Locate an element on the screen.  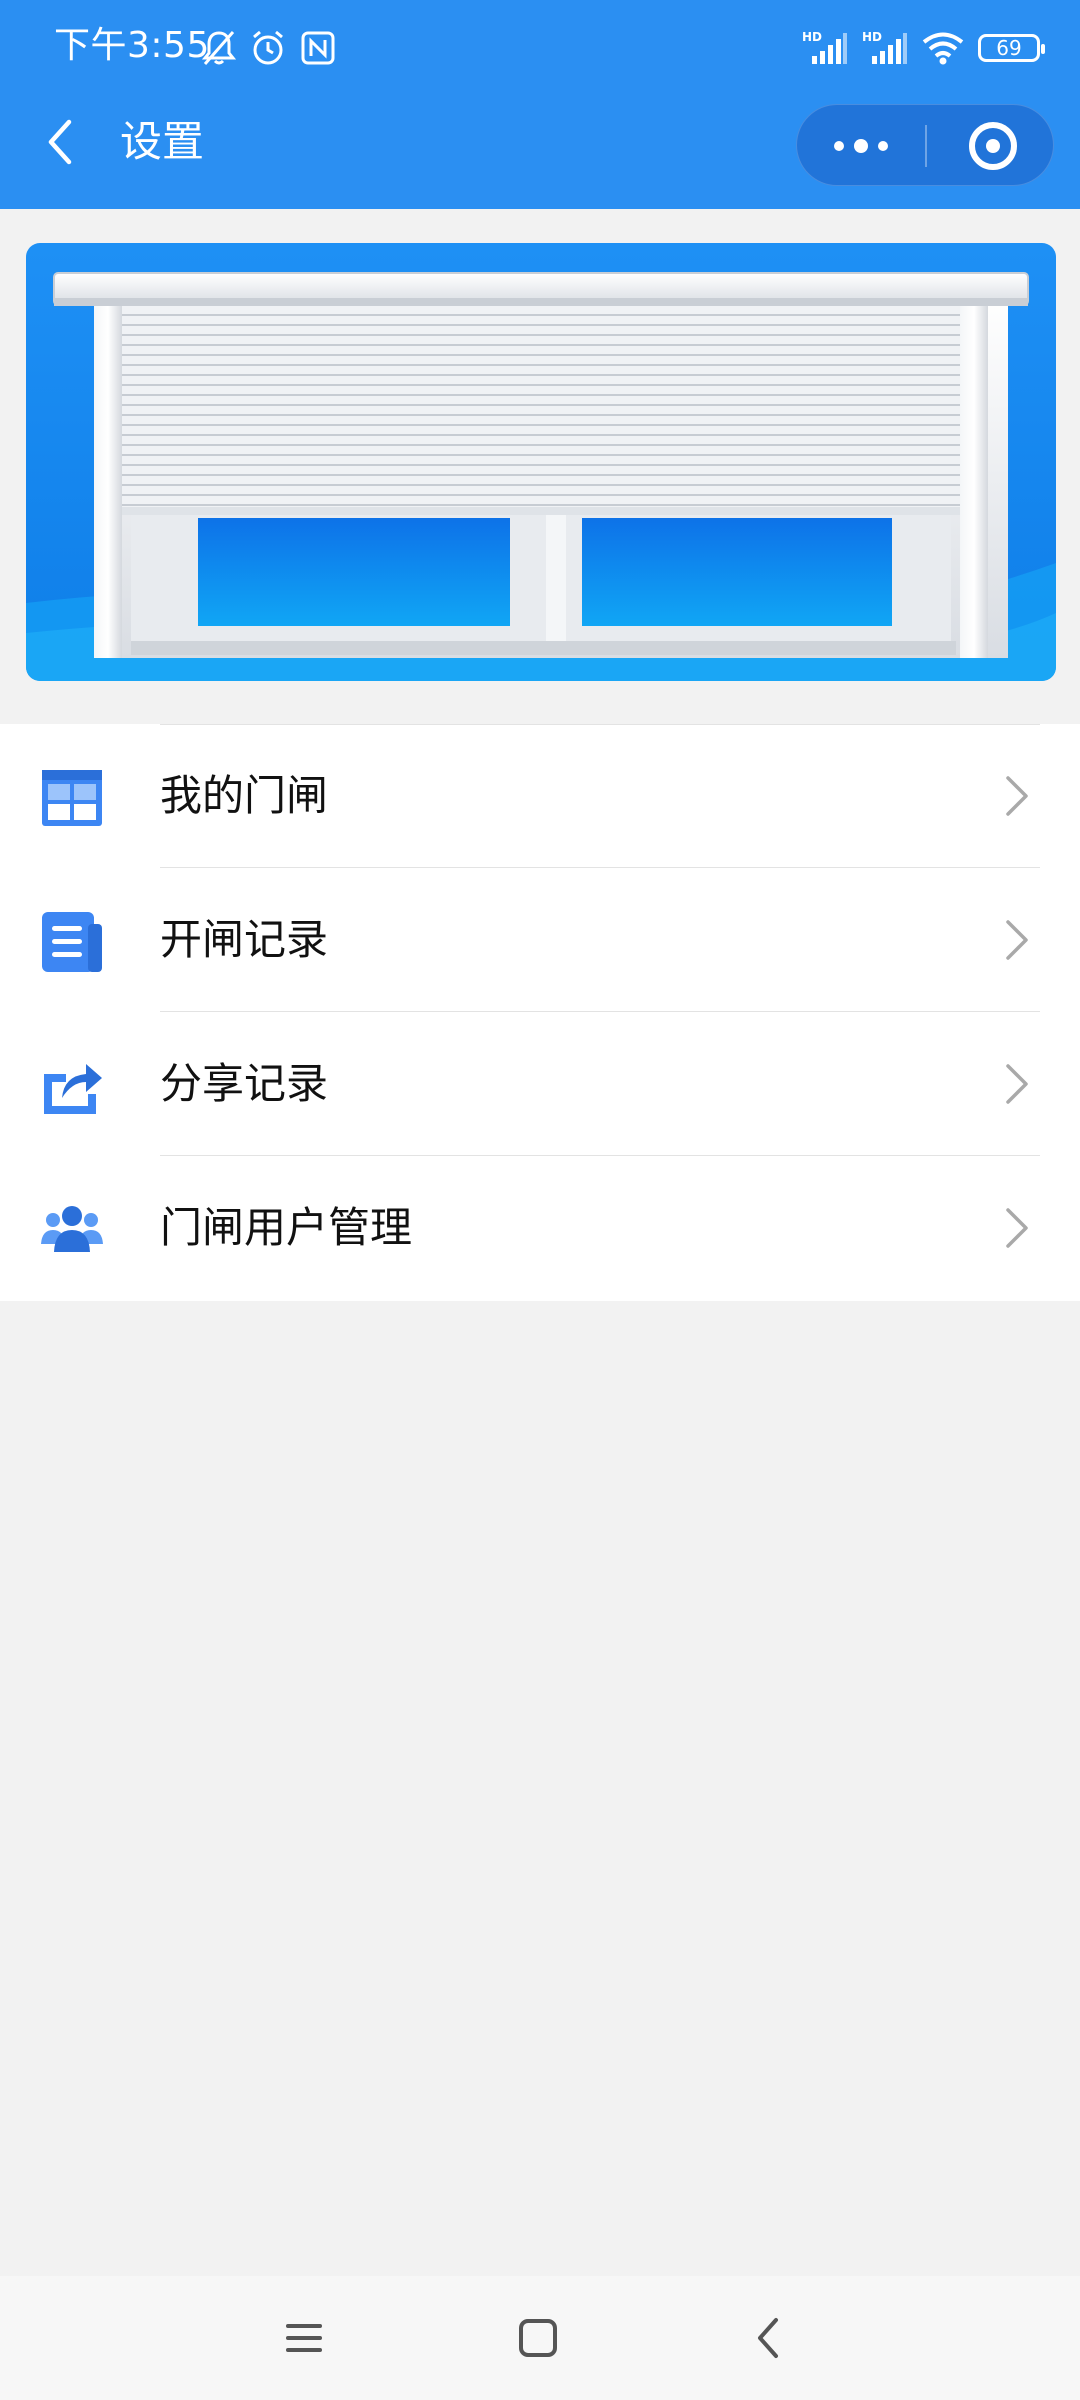
top-header: 下午3:55 HD HD 69 设置 is located at coordinates (540, 104).